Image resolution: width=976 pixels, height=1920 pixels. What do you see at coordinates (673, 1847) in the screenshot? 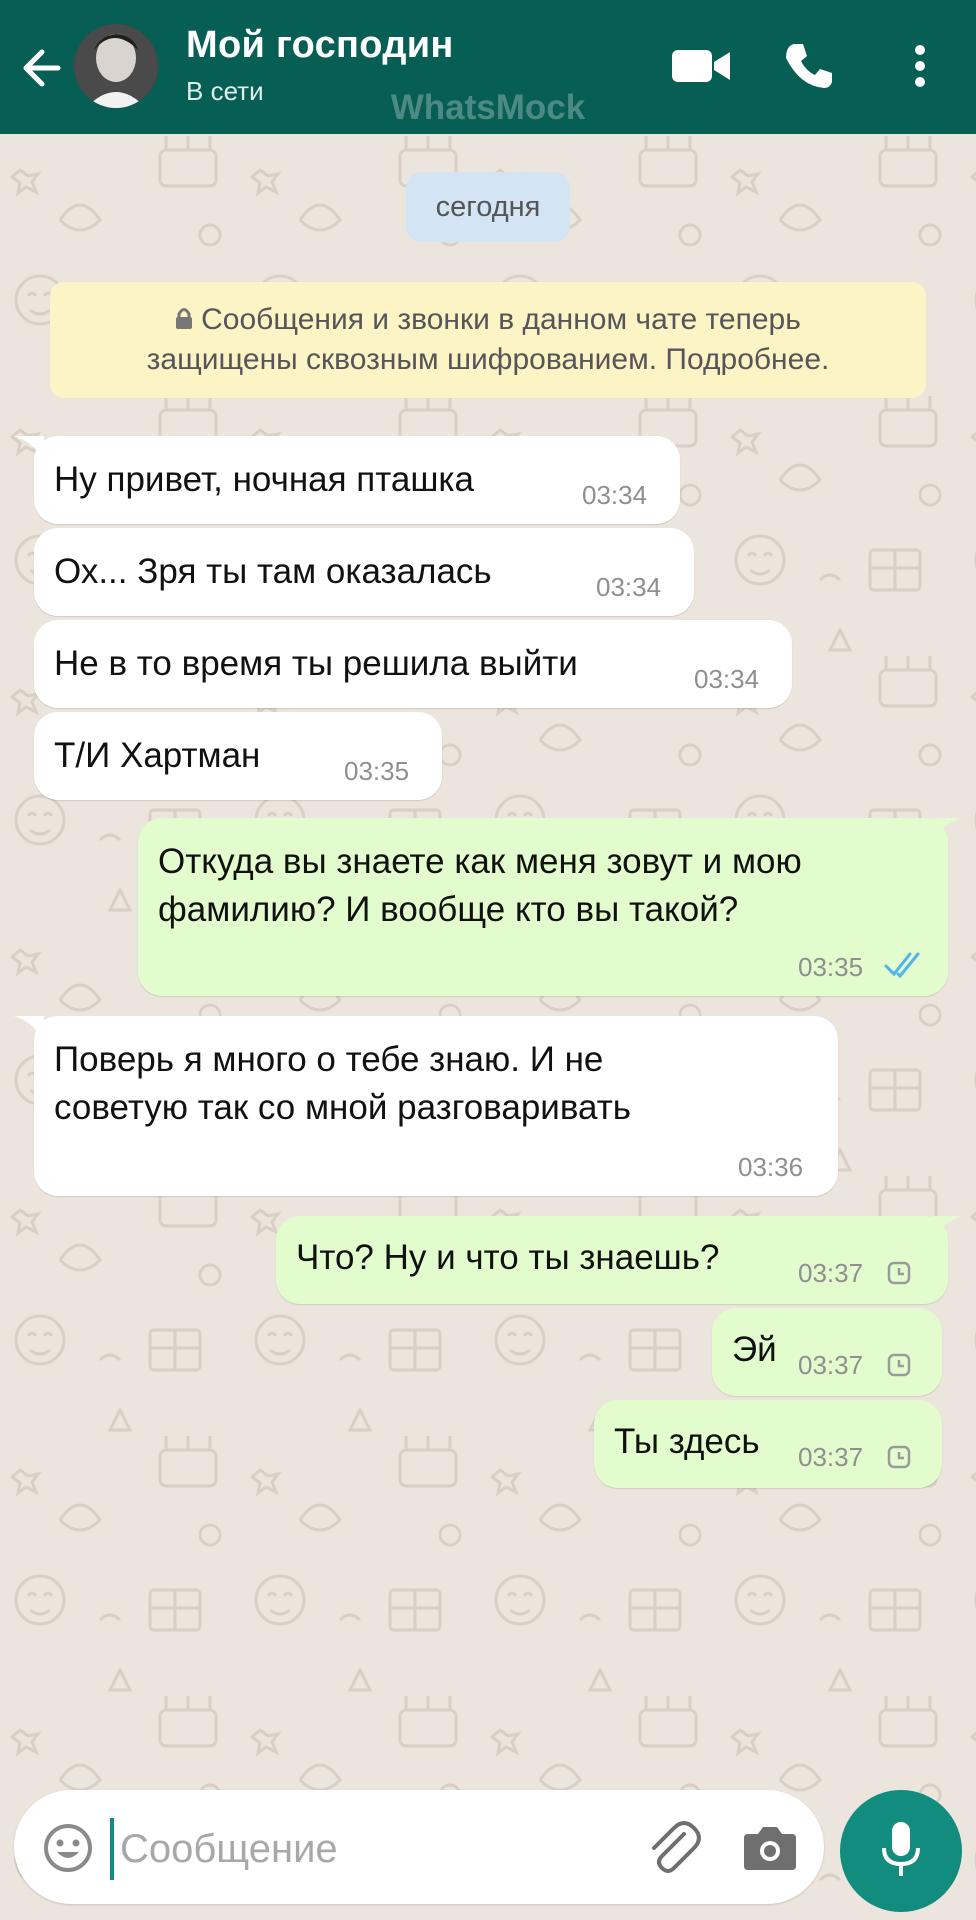
I see `paperclip-icon` at bounding box center [673, 1847].